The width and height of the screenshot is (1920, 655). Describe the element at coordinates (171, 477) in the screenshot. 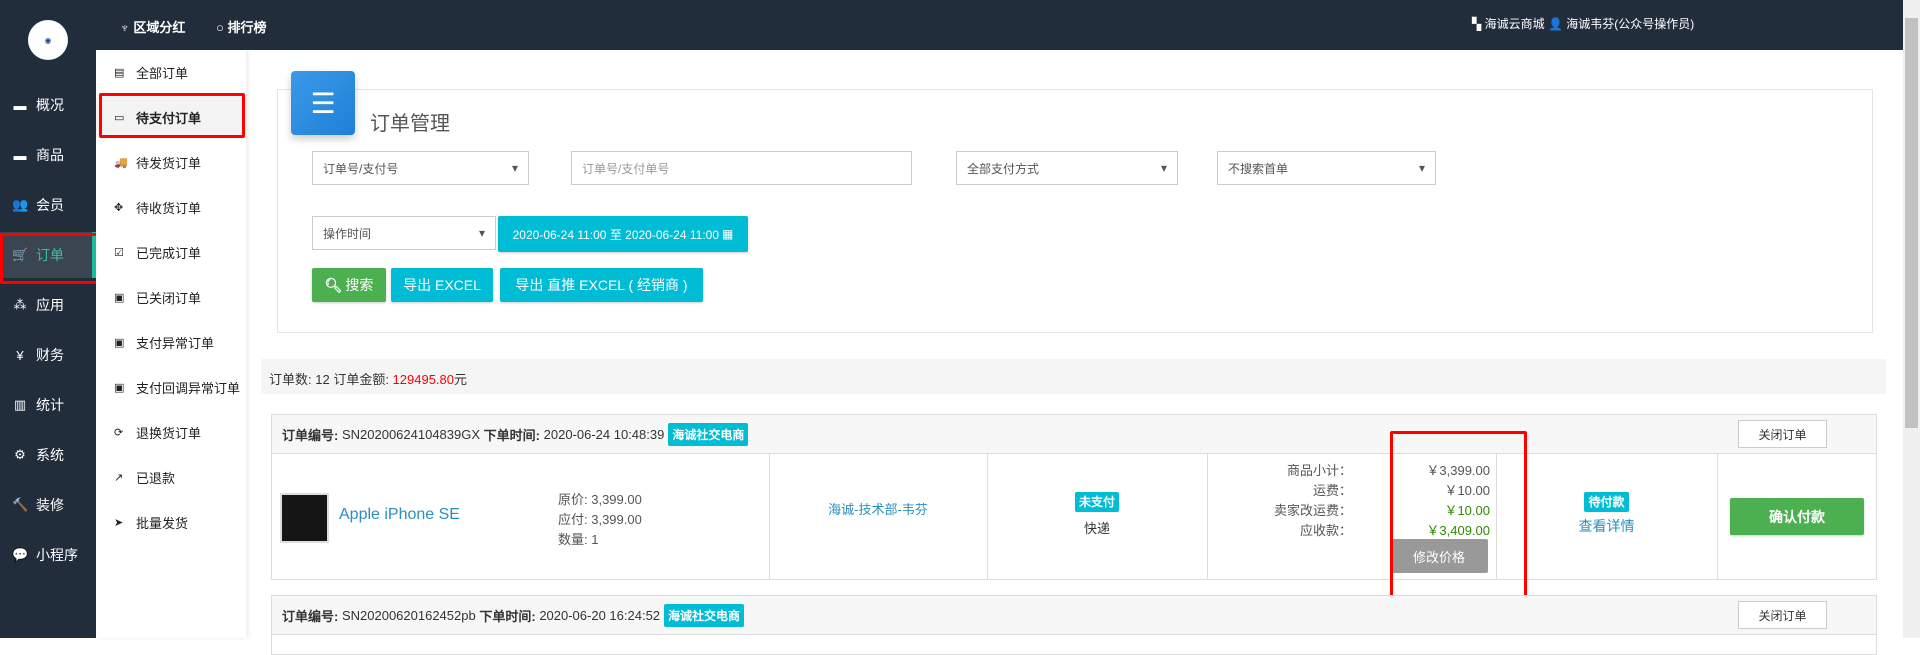

I see `submenu-item: ↗ 已退款` at that location.